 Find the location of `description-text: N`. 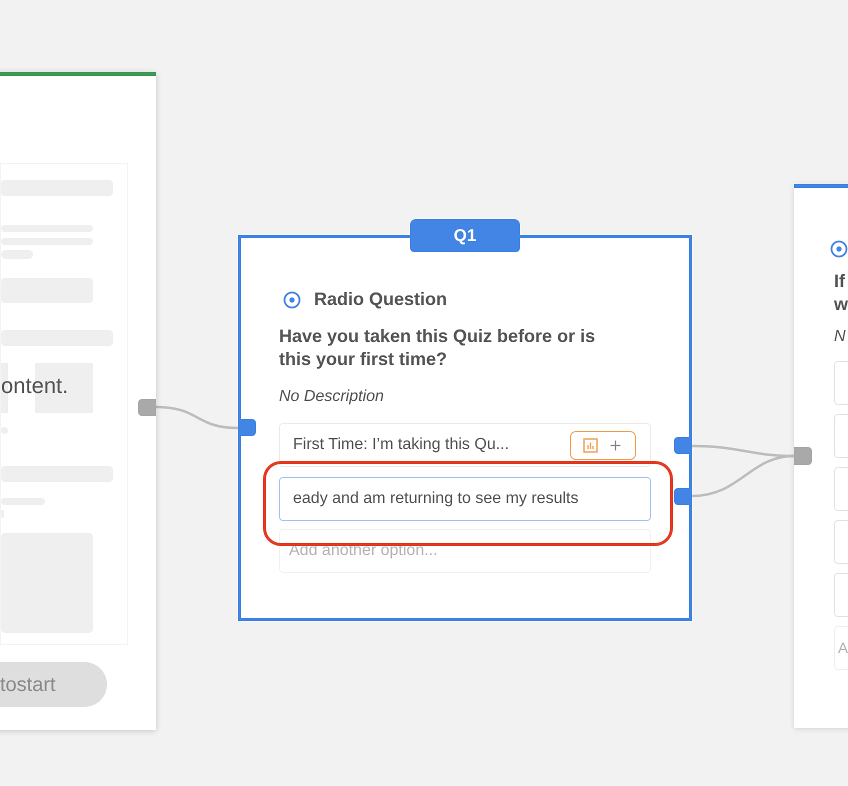

description-text: N is located at coordinates (840, 337).